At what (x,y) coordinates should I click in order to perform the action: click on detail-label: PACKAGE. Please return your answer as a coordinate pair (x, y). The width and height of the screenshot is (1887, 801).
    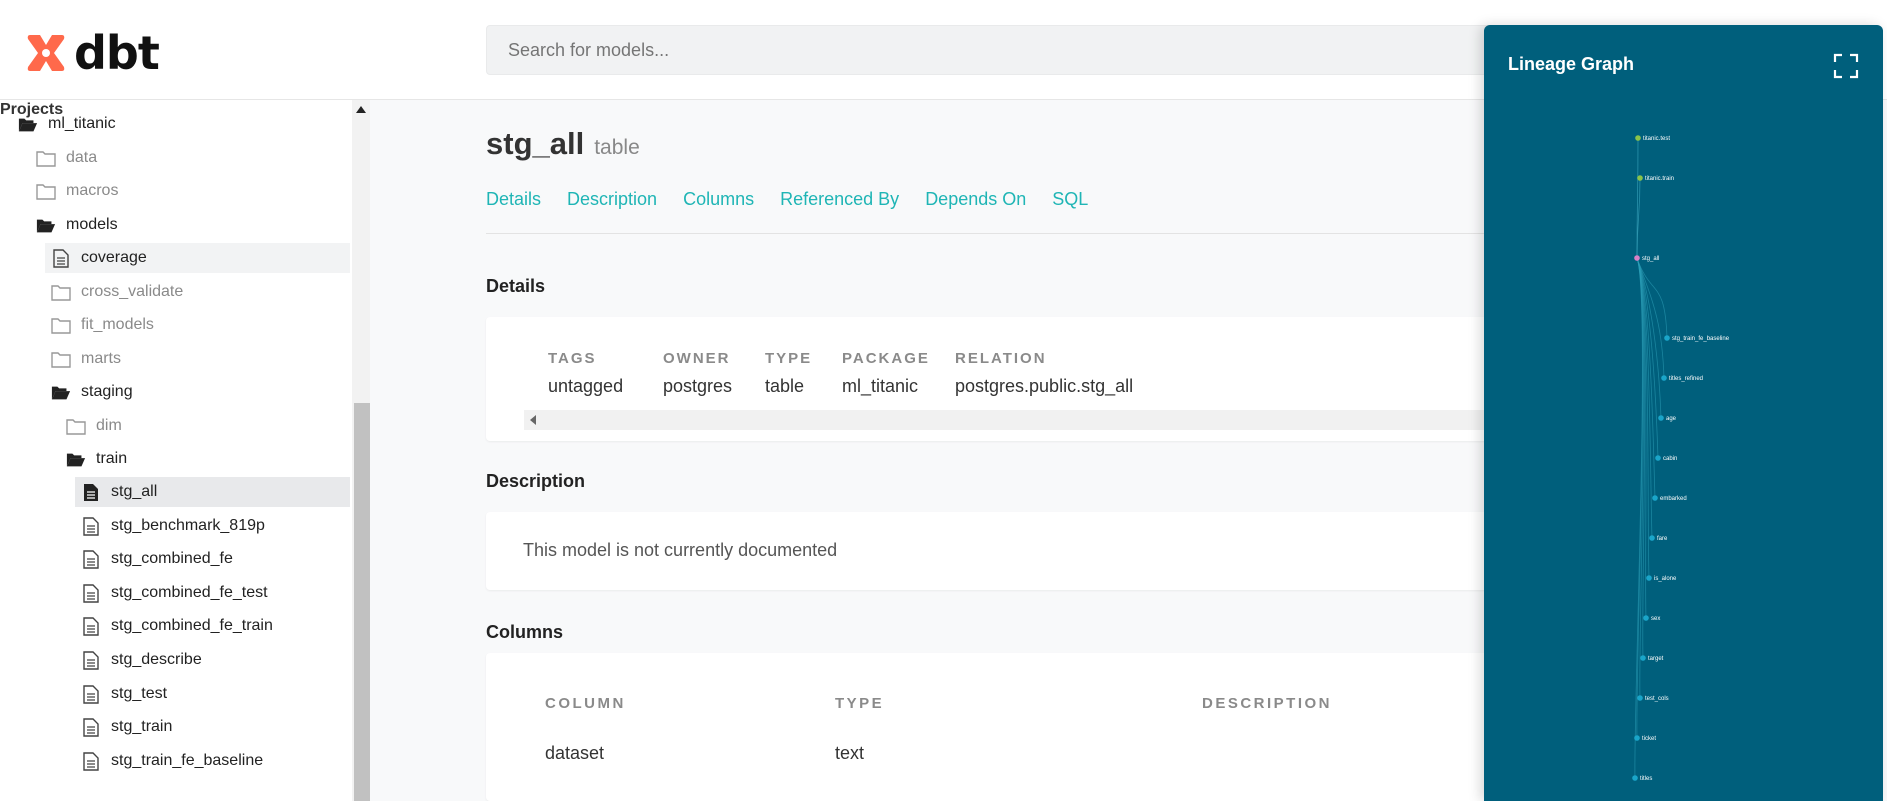
    Looking at the image, I should click on (886, 358).